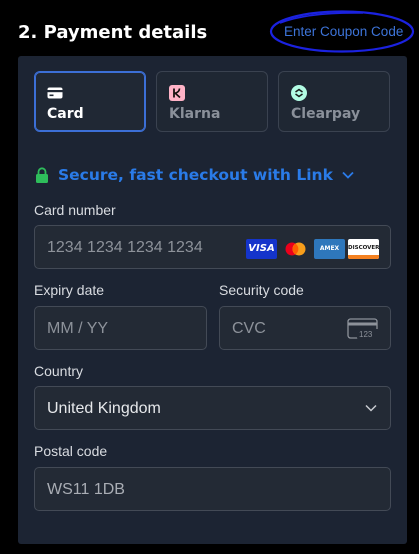 This screenshot has width=419, height=554. What do you see at coordinates (71, 451) in the screenshot?
I see `postal-code-label: Postal code` at bounding box center [71, 451].